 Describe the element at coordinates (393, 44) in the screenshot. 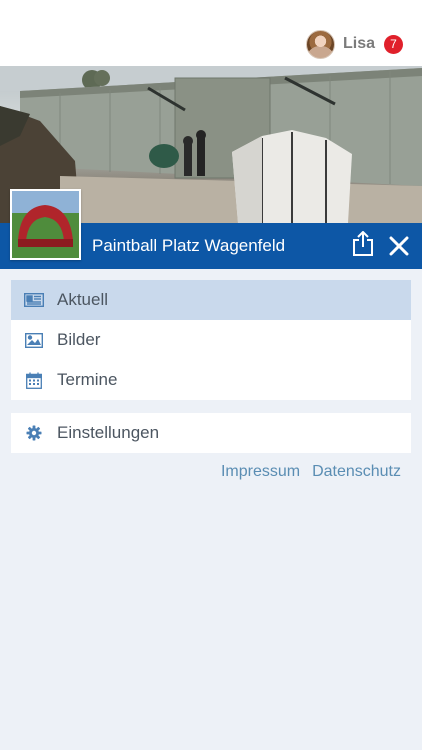

I see `notification-badge: 7` at that location.